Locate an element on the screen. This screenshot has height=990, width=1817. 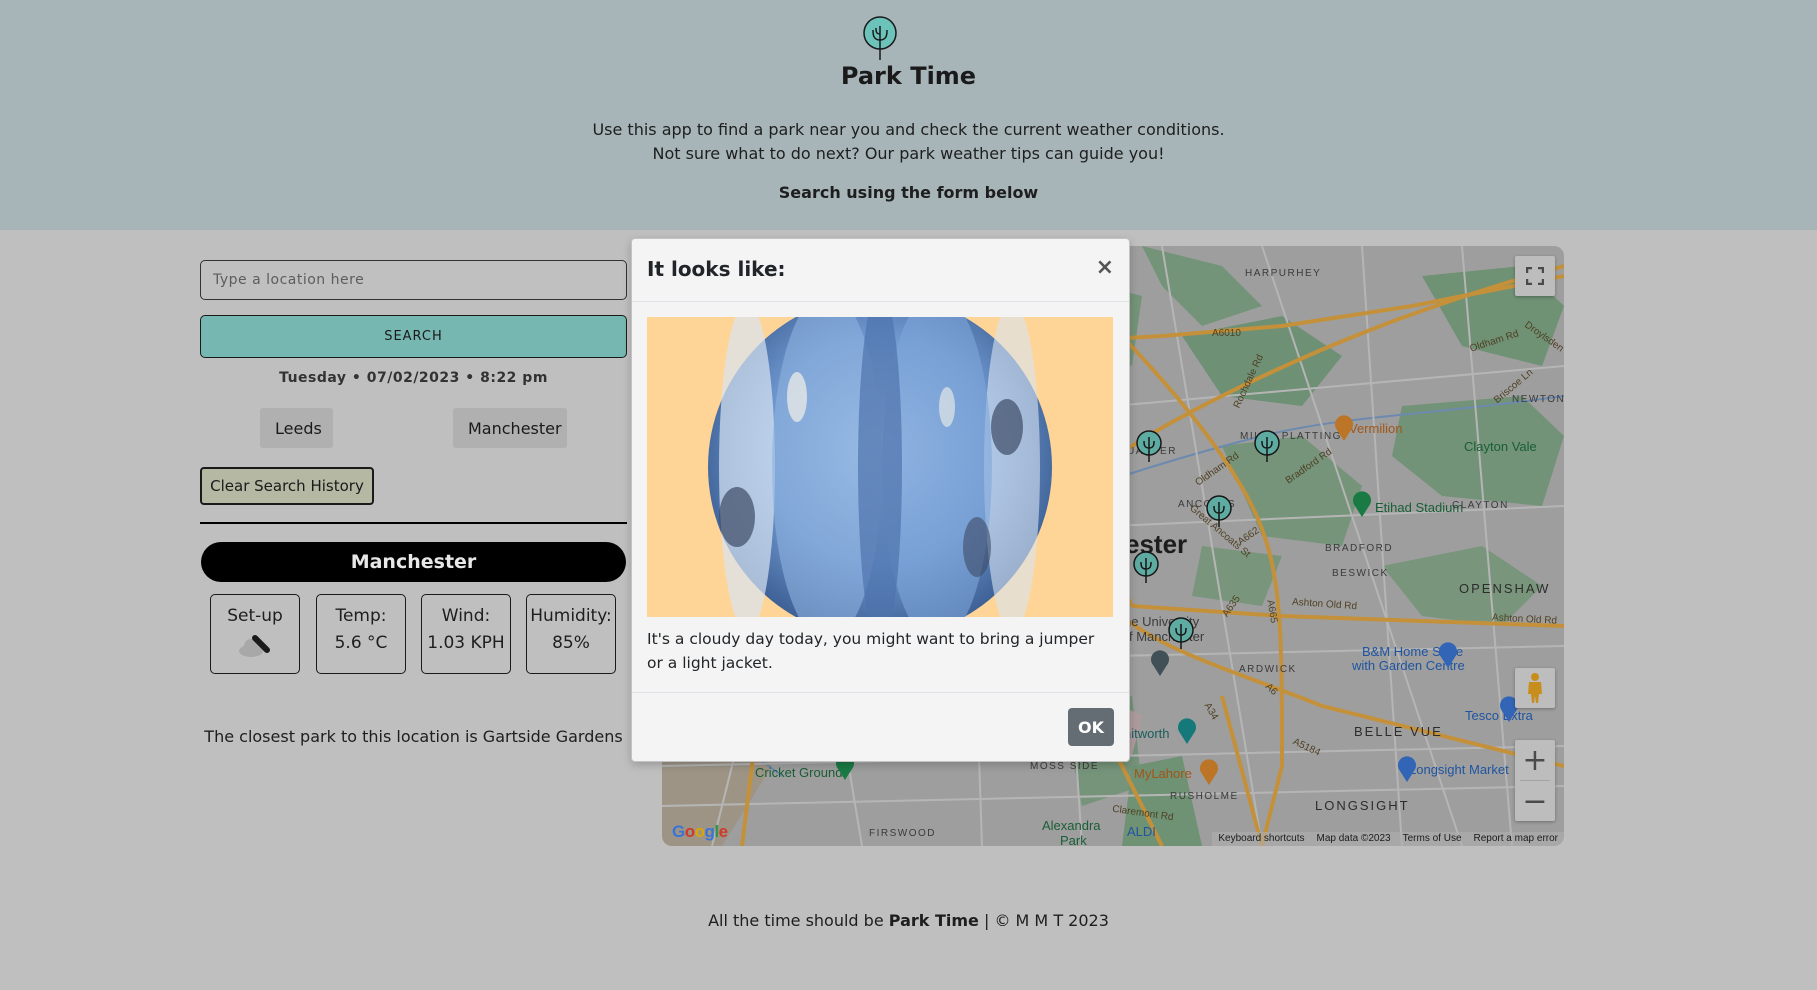
weather-card-wind: Wind: 1.03 KPH is located at coordinates (466, 634).